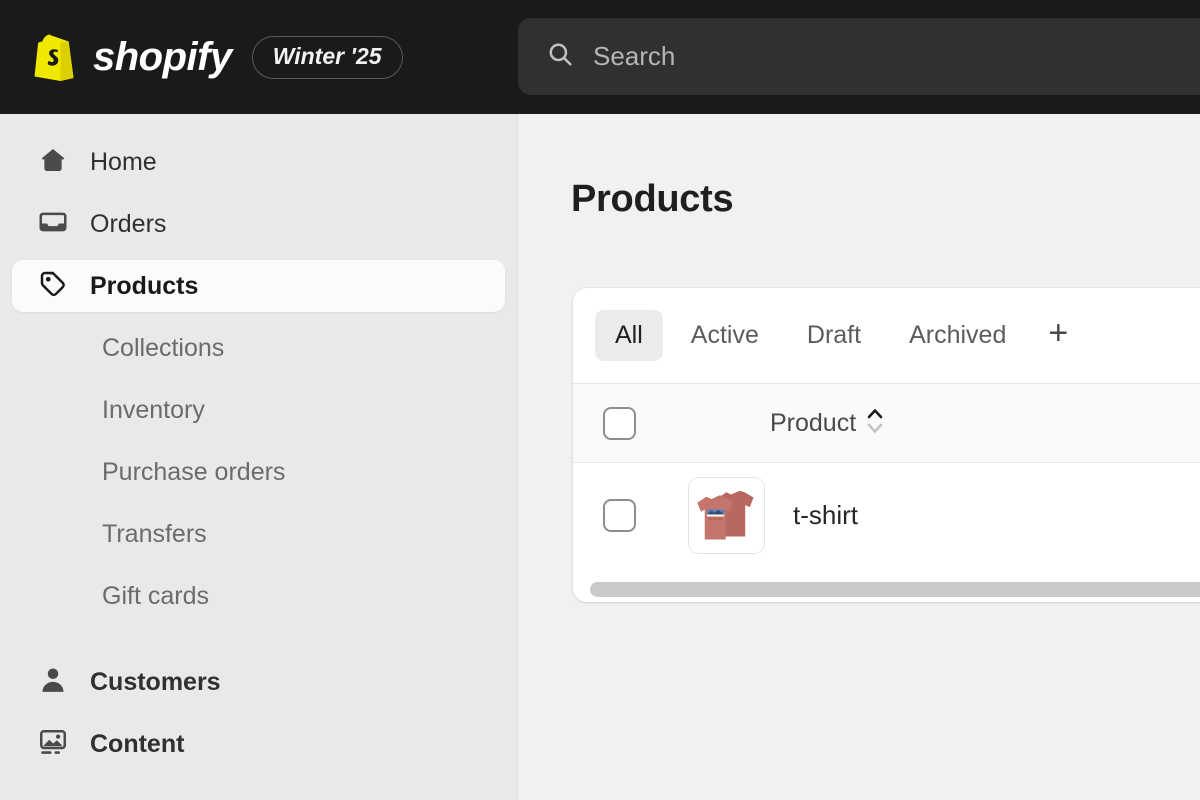 The image size is (1200, 800). What do you see at coordinates (54, 57) in the screenshot?
I see `shopify-bag-icon` at bounding box center [54, 57].